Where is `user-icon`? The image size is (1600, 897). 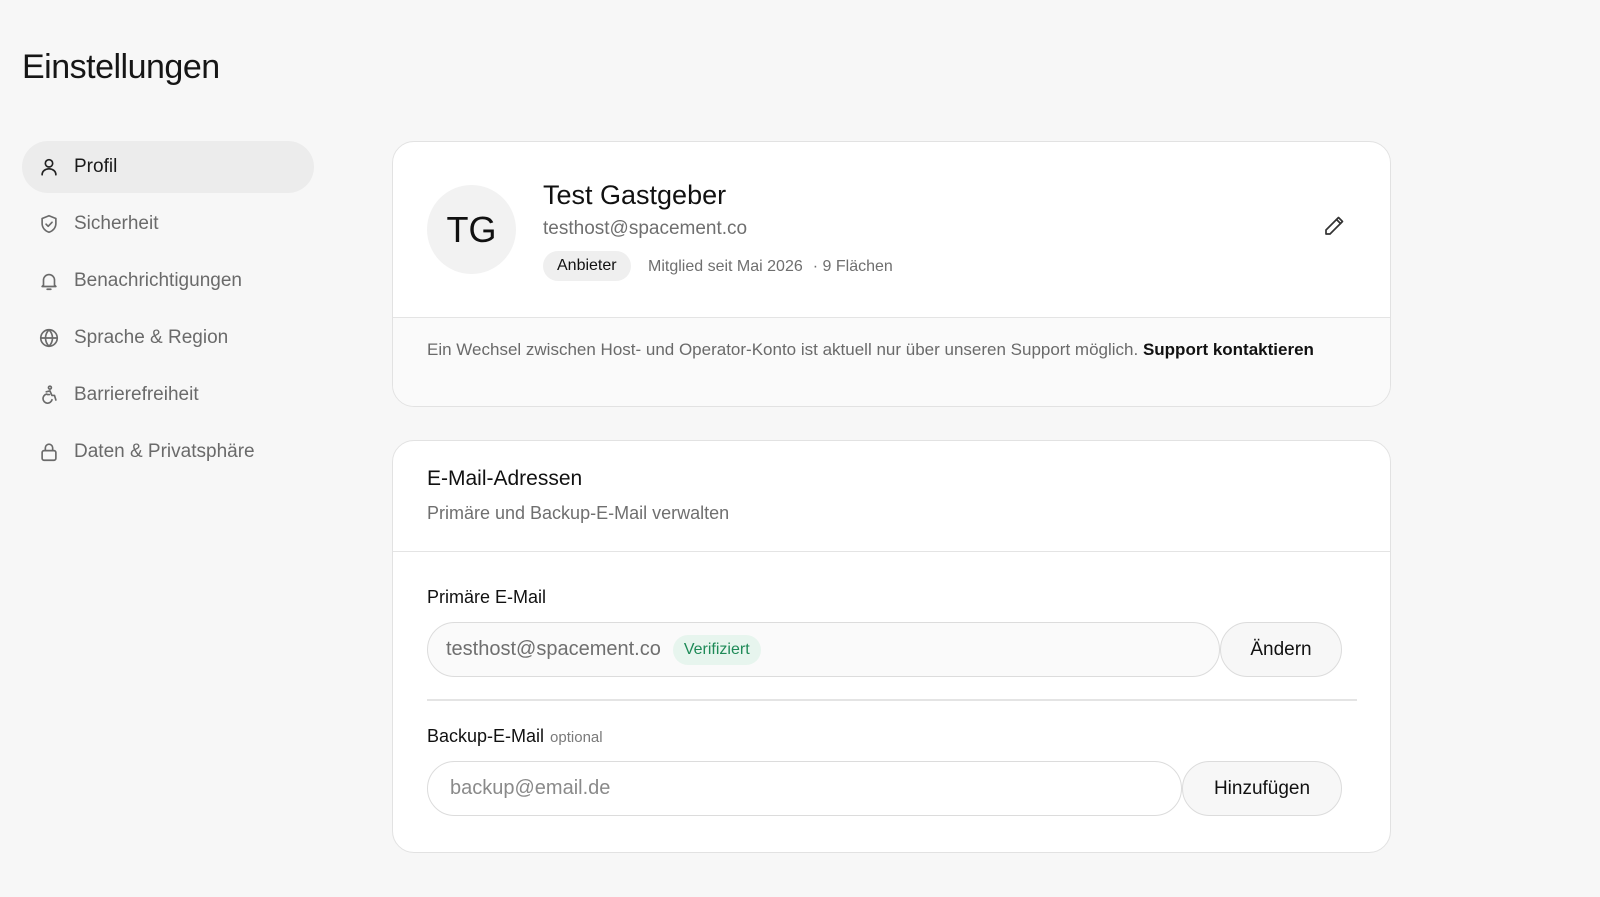 user-icon is located at coordinates (49, 167).